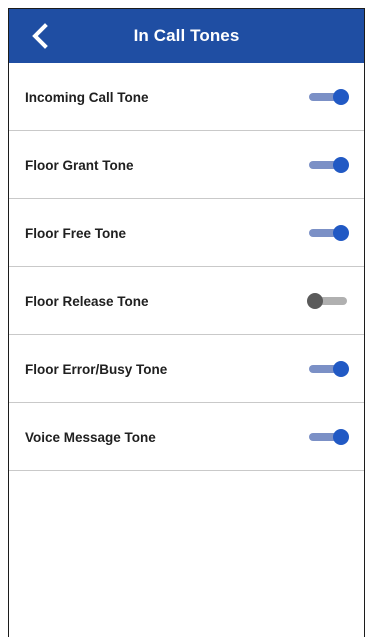 Image resolution: width=369 pixels, height=637 pixels. Describe the element at coordinates (186, 369) in the screenshot. I see `setting-row-floor-error-busy-tone: Floor Error/Busy Tone` at that location.